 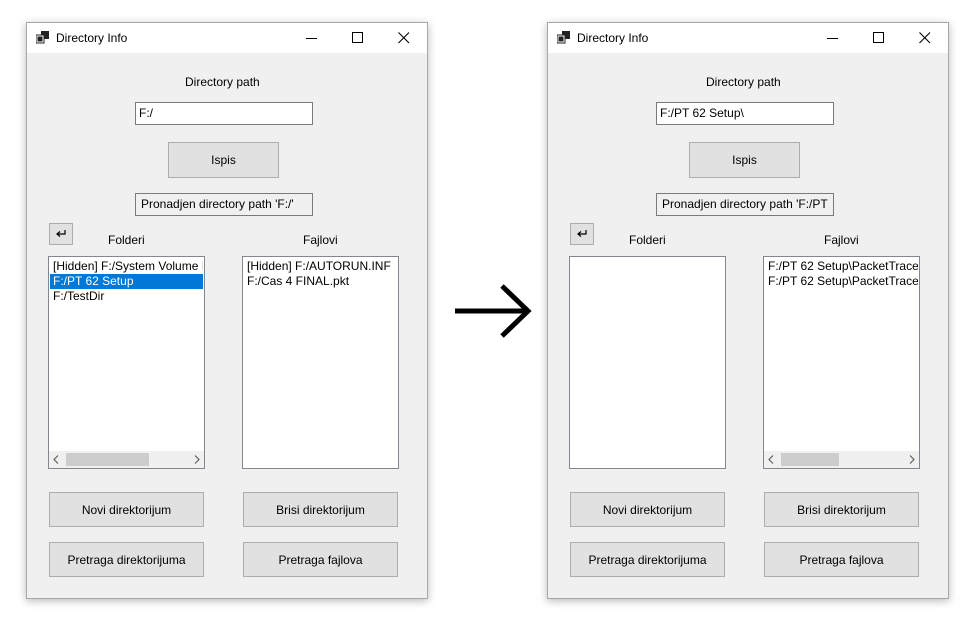 What do you see at coordinates (126, 281) in the screenshot?
I see `folder-item-selected: F:/PT 62 Setup` at bounding box center [126, 281].